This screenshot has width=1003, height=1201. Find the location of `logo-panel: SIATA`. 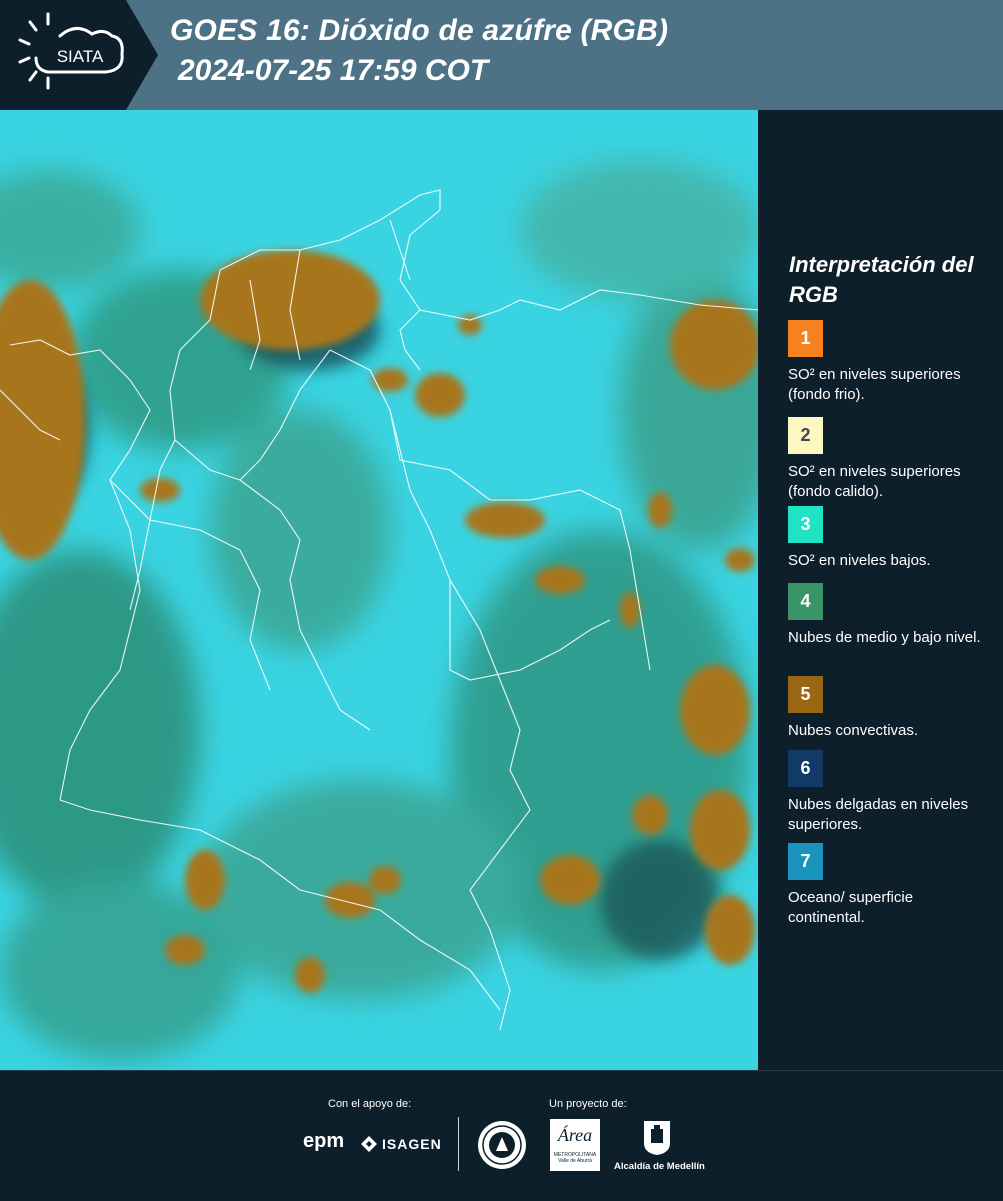

logo-panel: SIATA is located at coordinates (79, 55).